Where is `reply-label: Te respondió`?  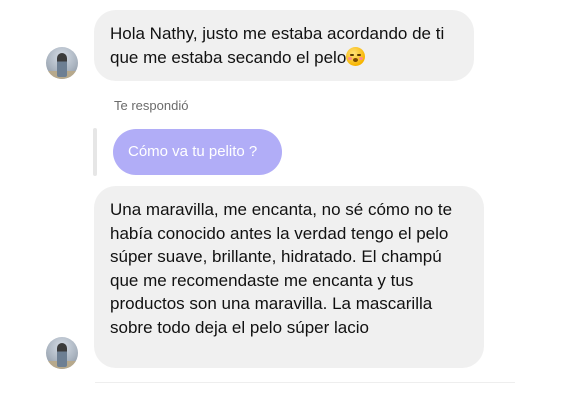
reply-label: Te respondió is located at coordinates (151, 105).